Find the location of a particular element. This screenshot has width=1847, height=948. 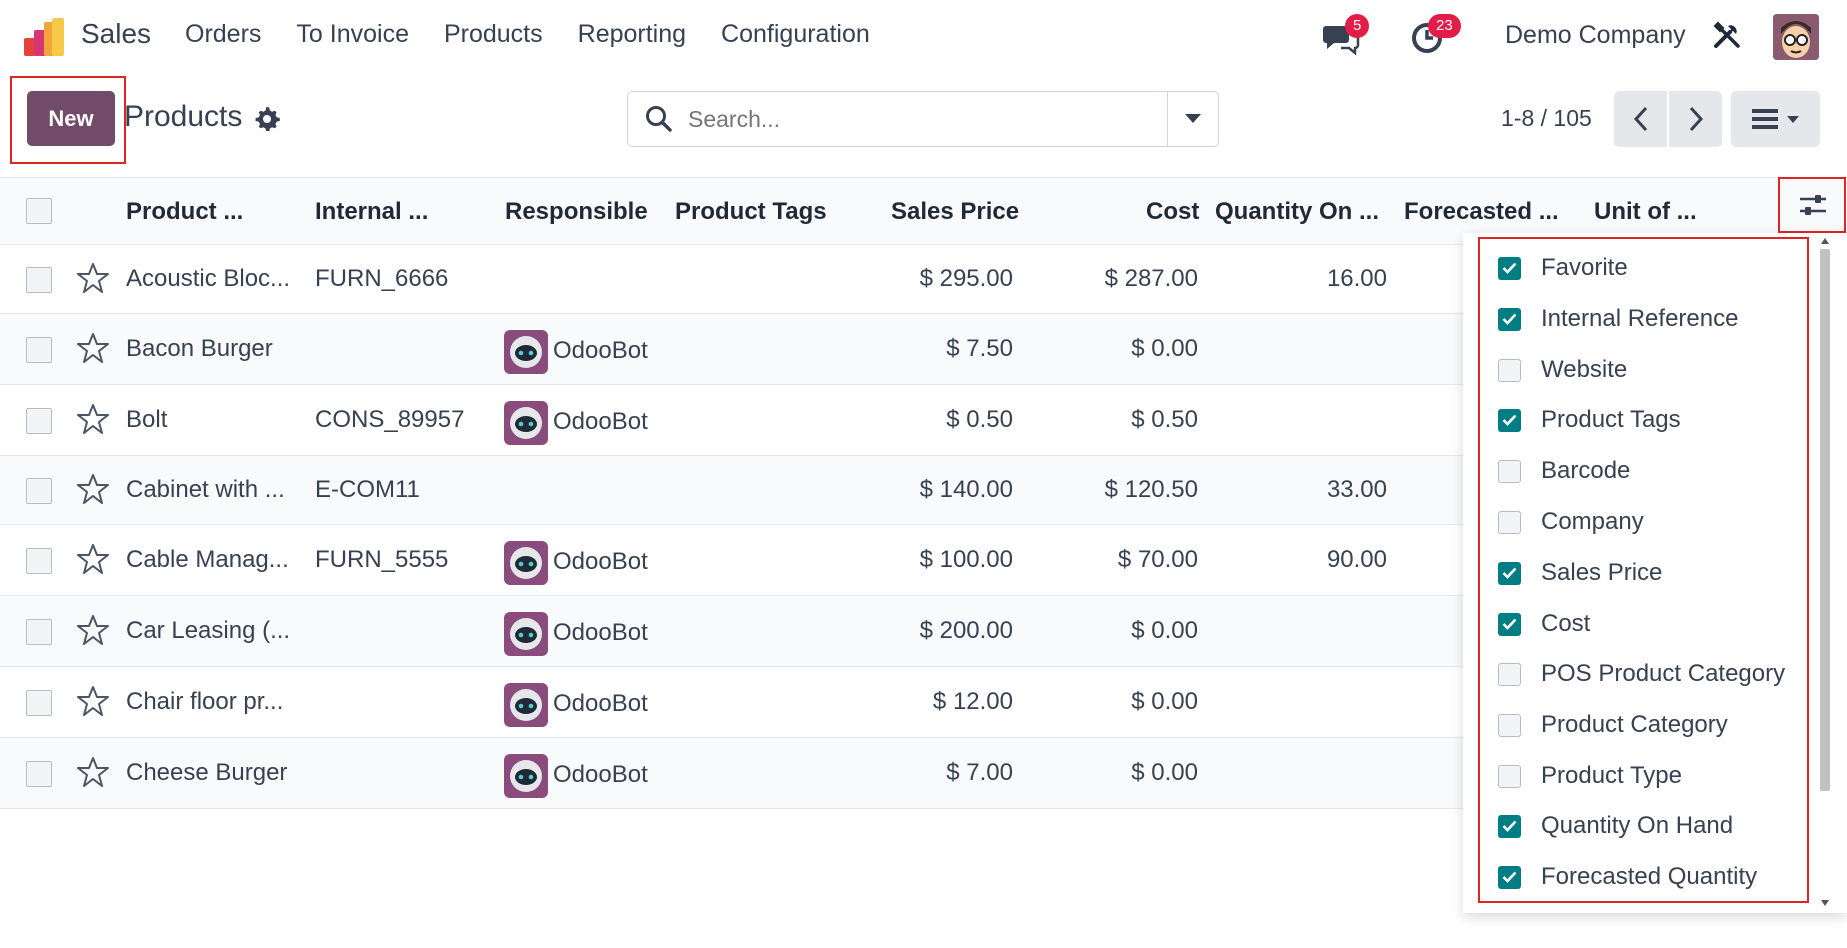

cell-quantity-on-hand: 16.00 is located at coordinates (1356, 278).